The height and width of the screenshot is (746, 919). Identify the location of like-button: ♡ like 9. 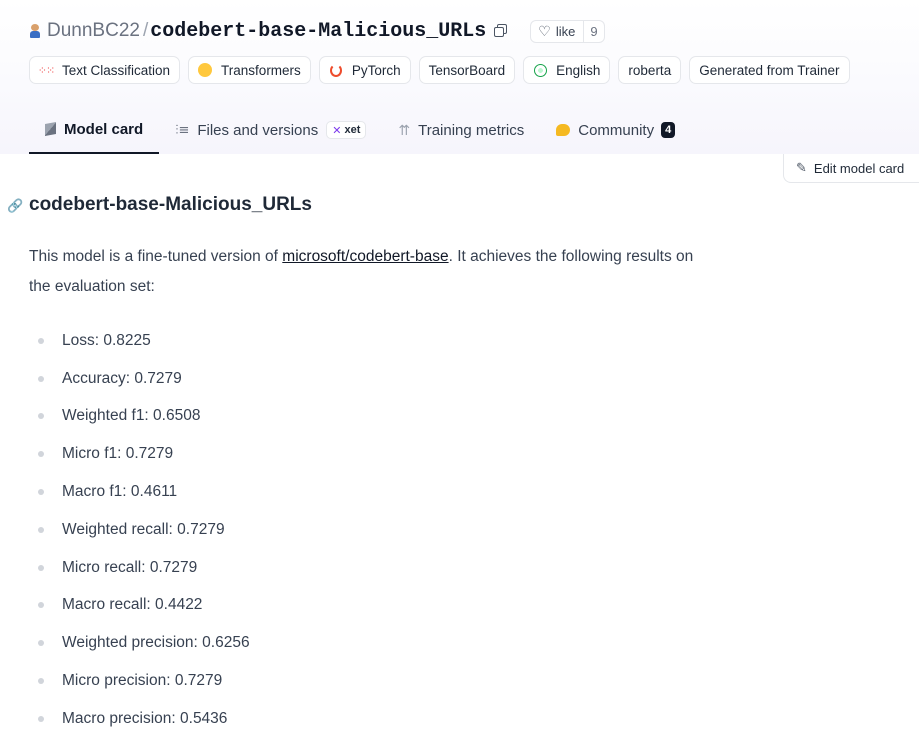
(567, 31).